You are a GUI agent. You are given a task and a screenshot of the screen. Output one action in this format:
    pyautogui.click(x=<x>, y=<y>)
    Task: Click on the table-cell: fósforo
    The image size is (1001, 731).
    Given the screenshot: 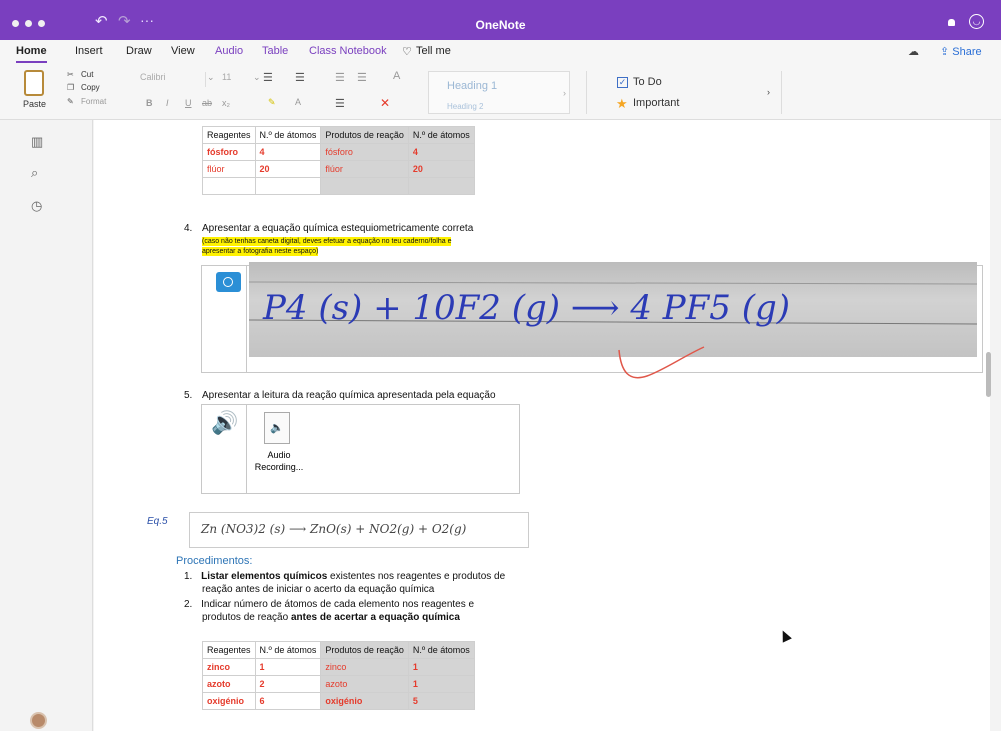 What is the action you would take?
    pyautogui.click(x=229, y=152)
    